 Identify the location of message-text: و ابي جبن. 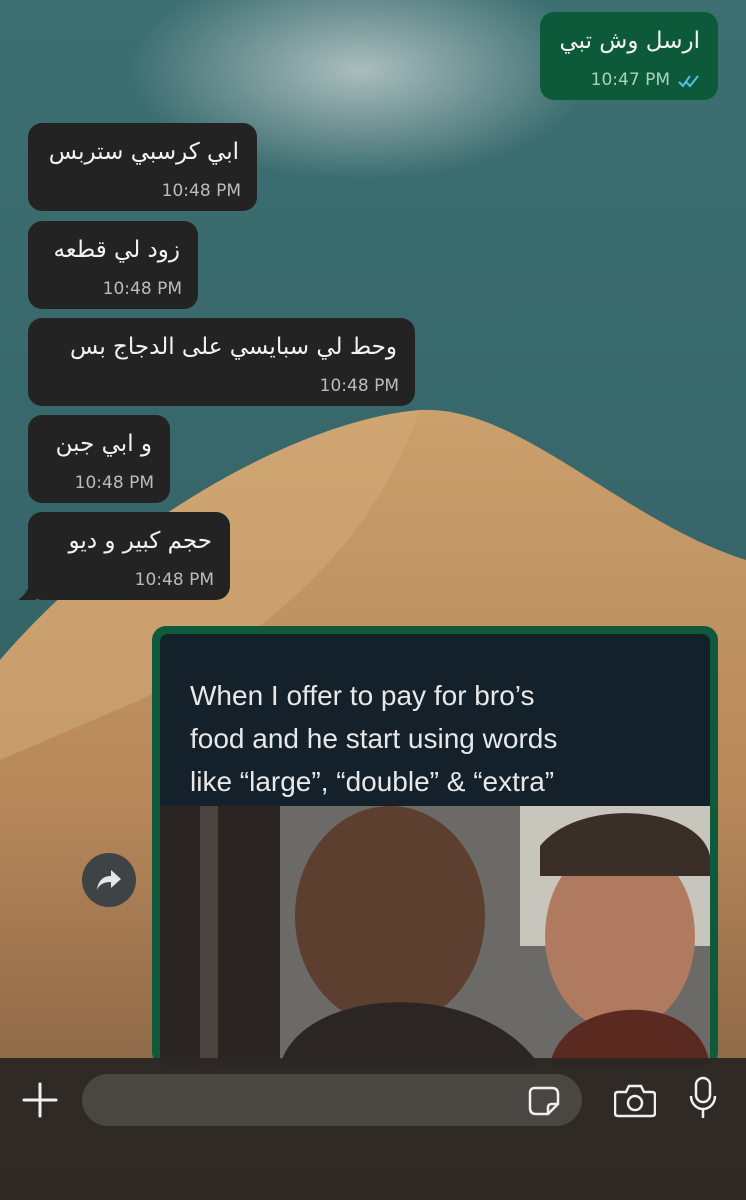
(103, 444).